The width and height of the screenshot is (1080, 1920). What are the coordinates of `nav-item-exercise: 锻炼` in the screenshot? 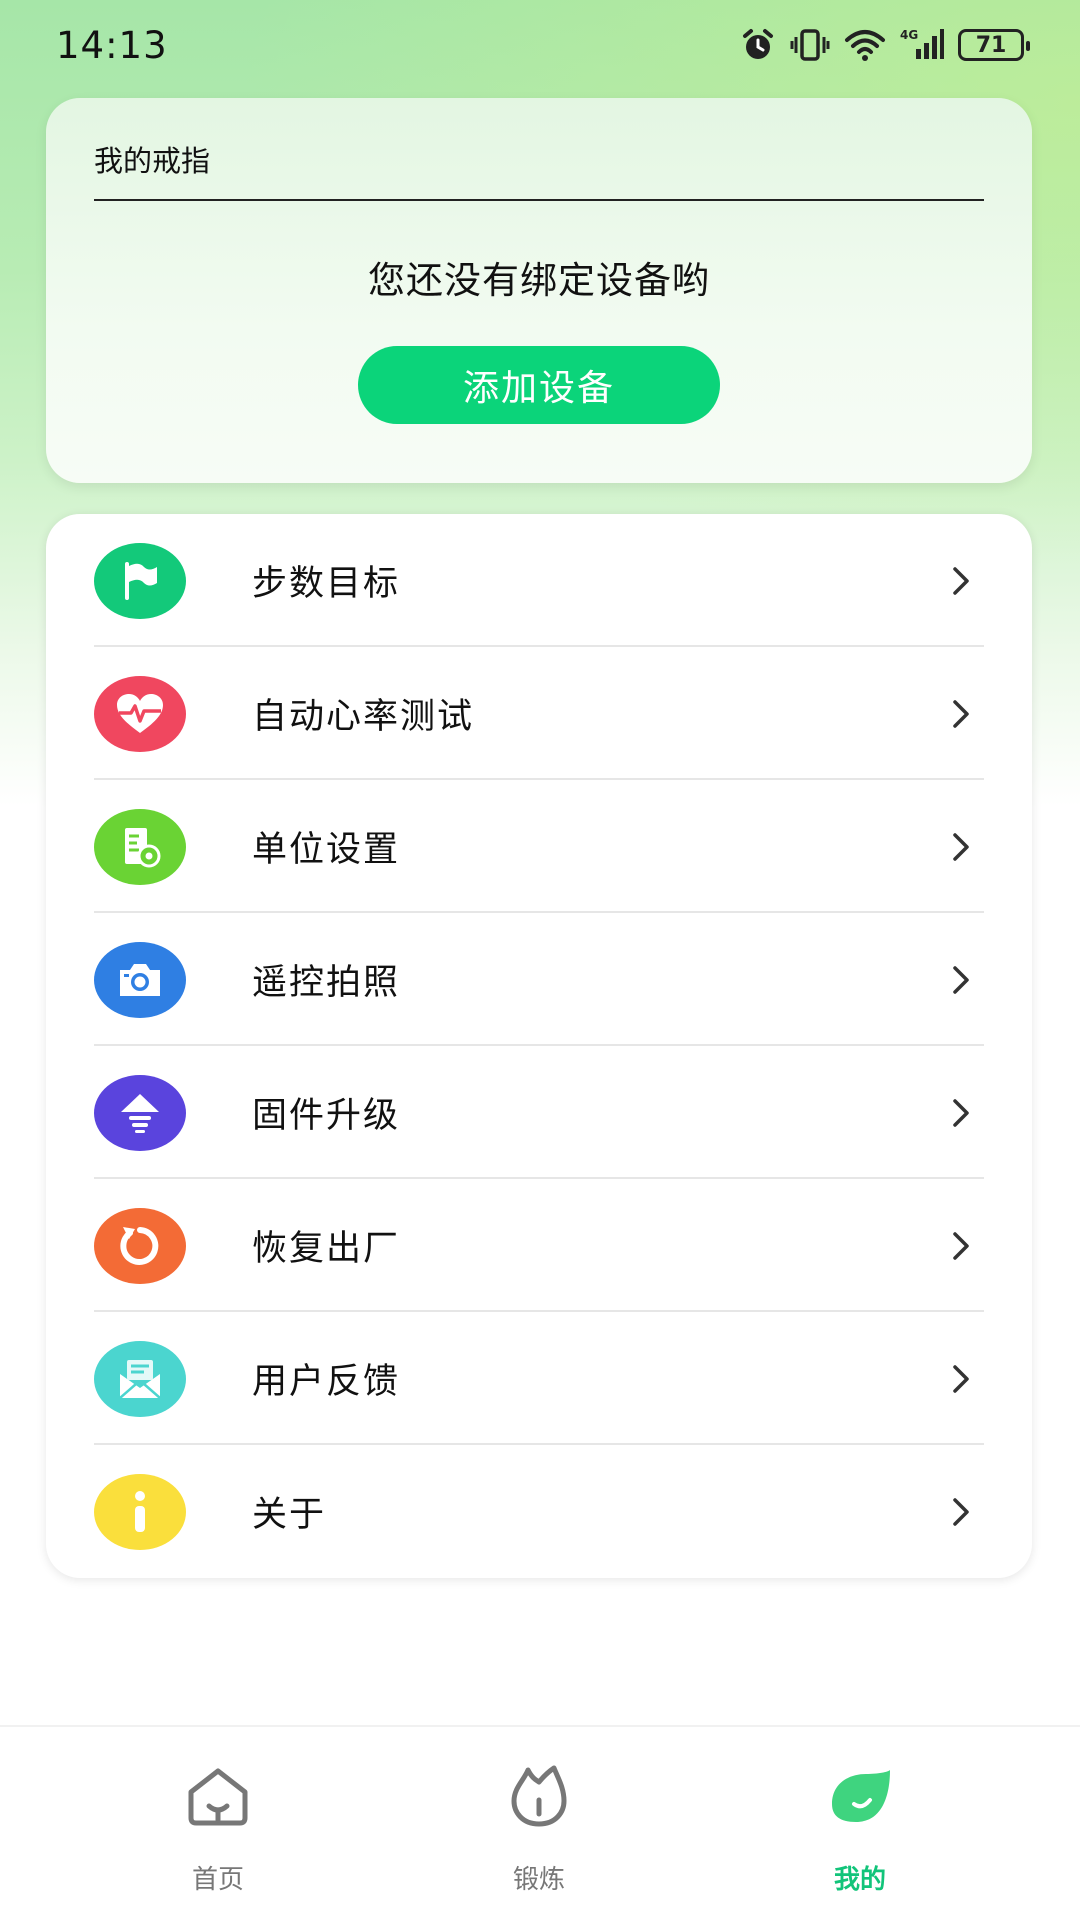 It's located at (539, 1823).